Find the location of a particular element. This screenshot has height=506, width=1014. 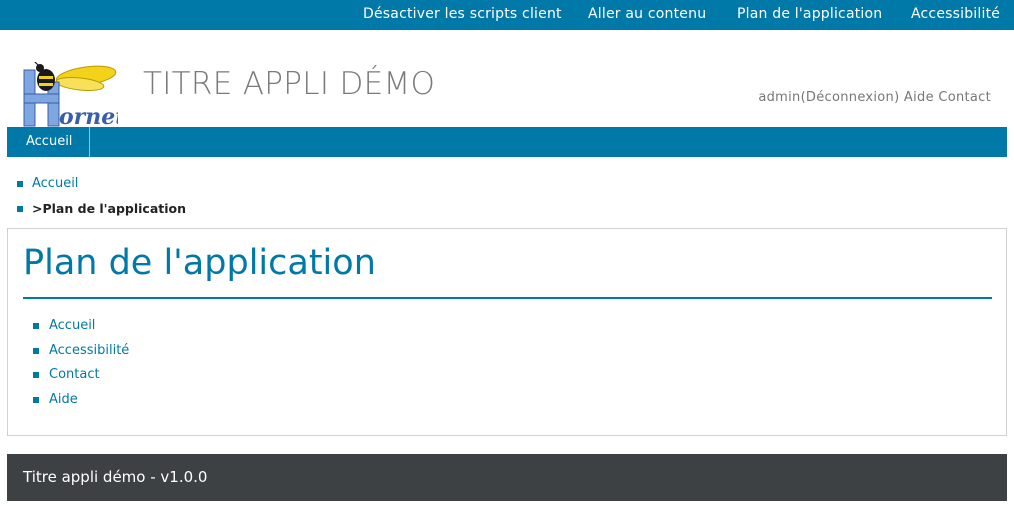

sitemap-list: Accueil Accessibilité Contact Aide is located at coordinates (81, 366).